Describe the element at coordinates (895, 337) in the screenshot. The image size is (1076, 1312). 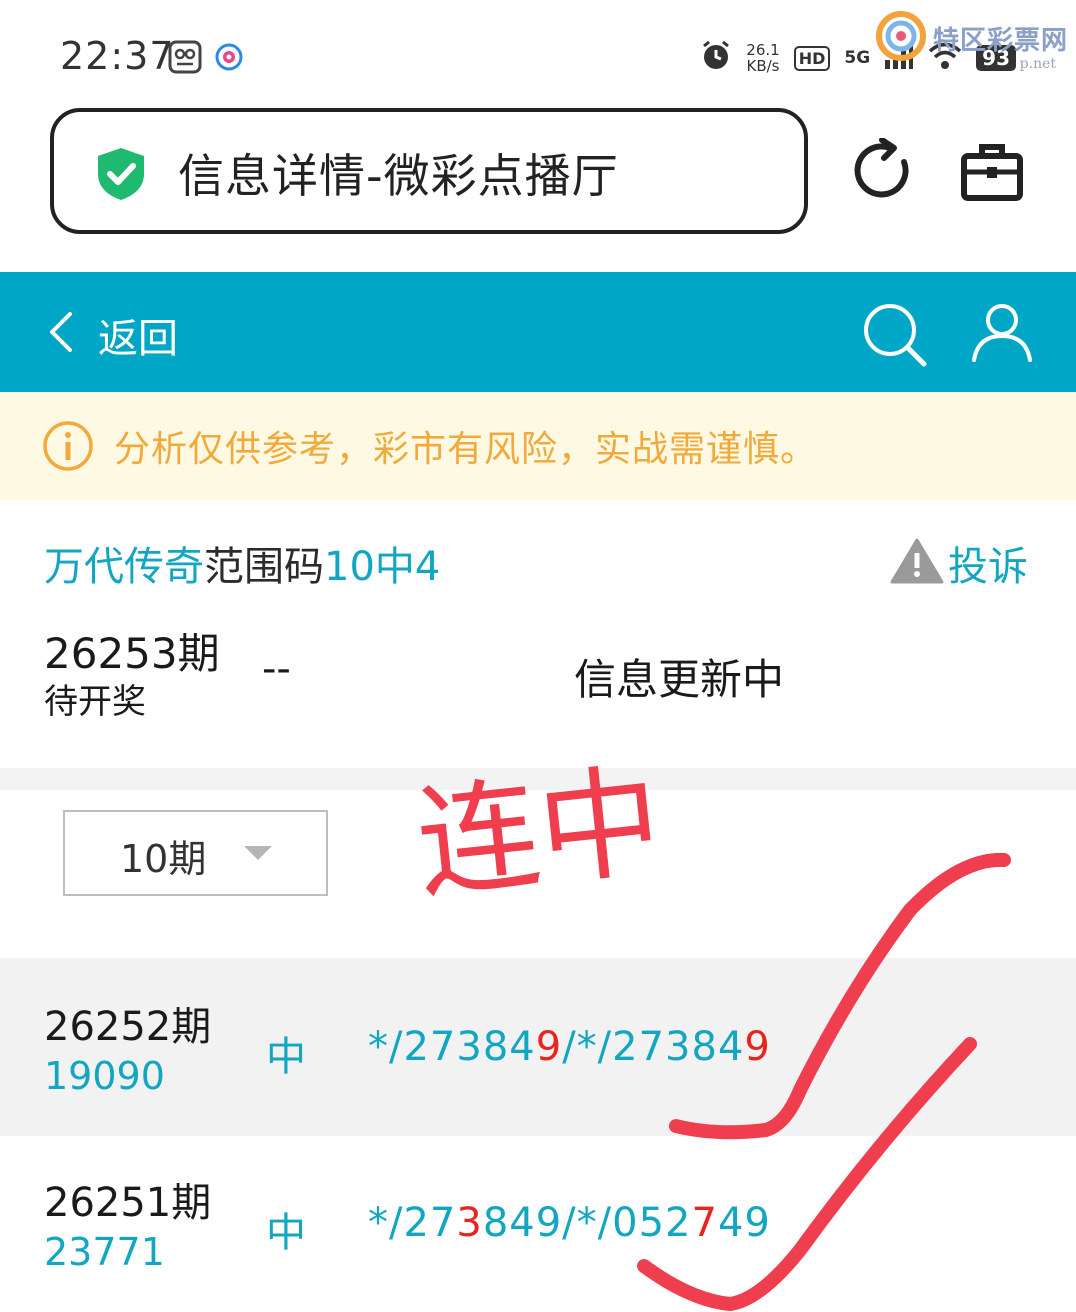
I see `search-icon` at that location.